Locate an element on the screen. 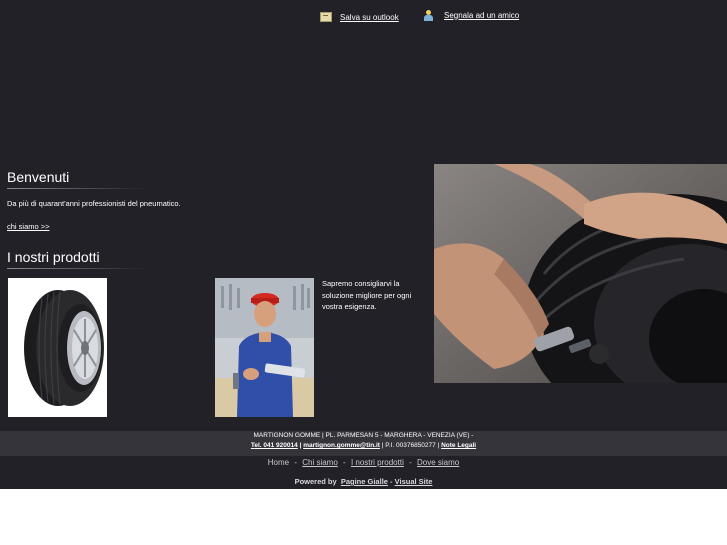  phone-link: Tel. 041 920014 is located at coordinates (274, 445).